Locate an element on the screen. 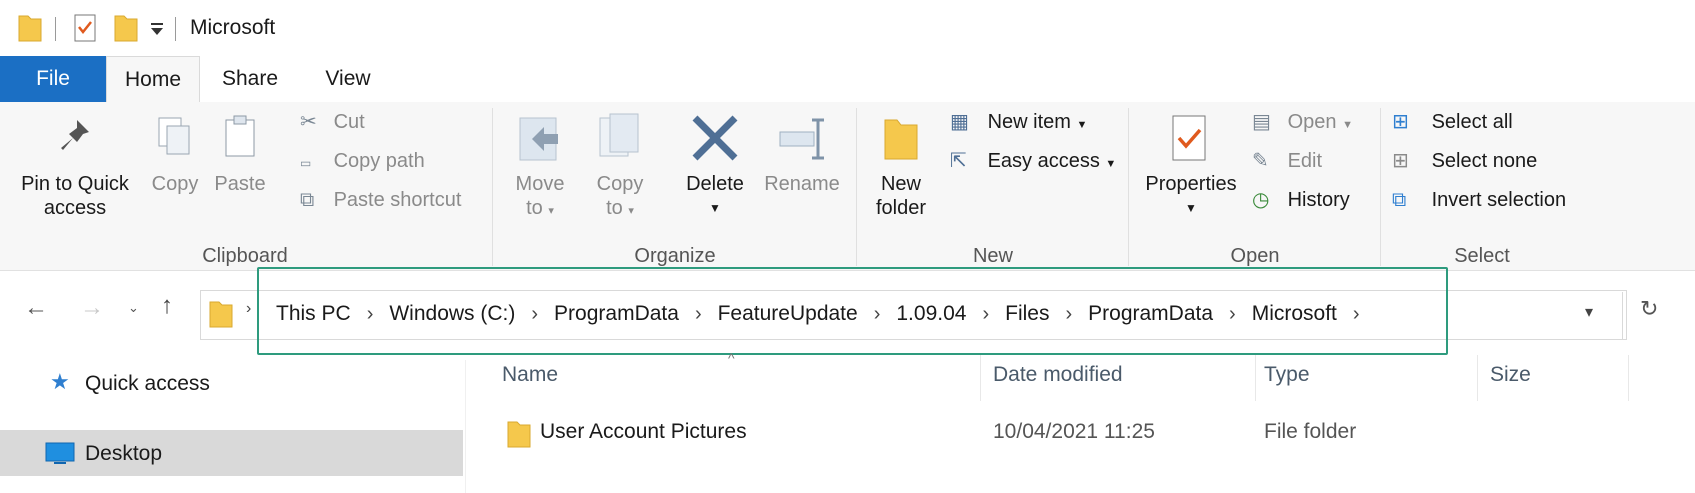 This screenshot has height=493, width=1695. cut-button: ✂ Cut is located at coordinates (332, 122).